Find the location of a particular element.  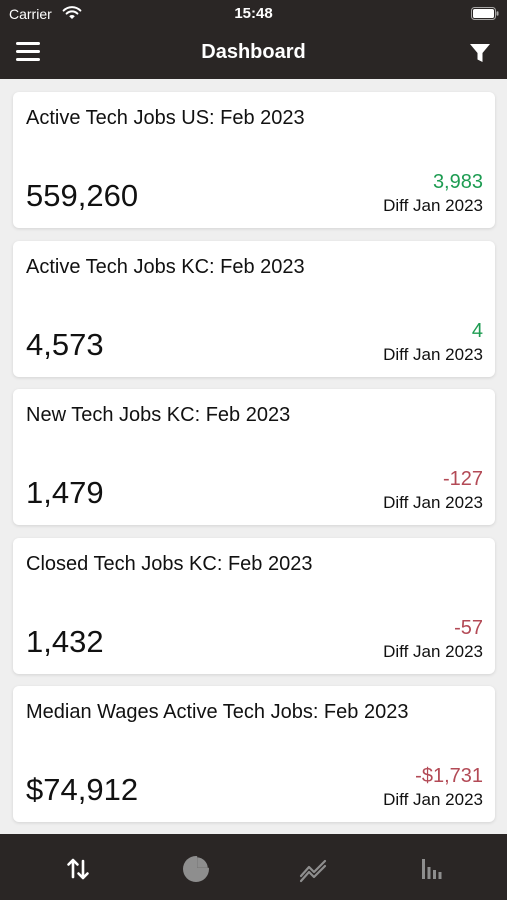

battery-icon is located at coordinates (485, 13).